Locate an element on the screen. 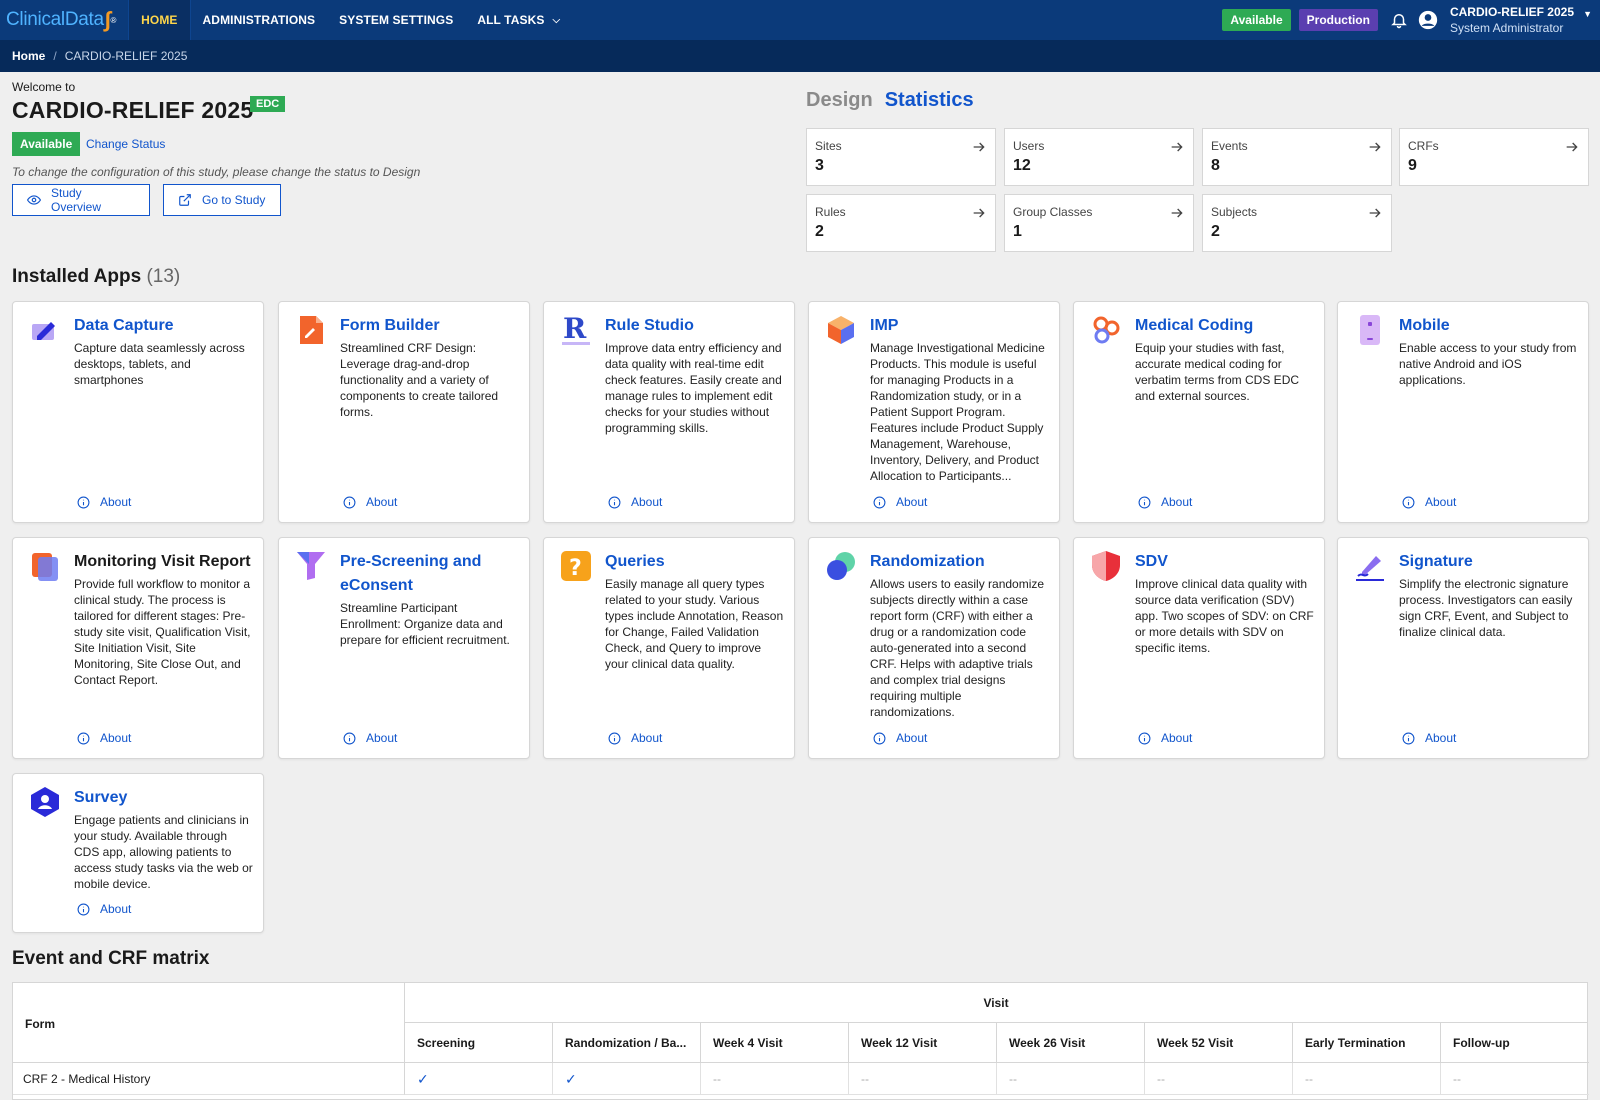  status-badge: Available is located at coordinates (46, 144).